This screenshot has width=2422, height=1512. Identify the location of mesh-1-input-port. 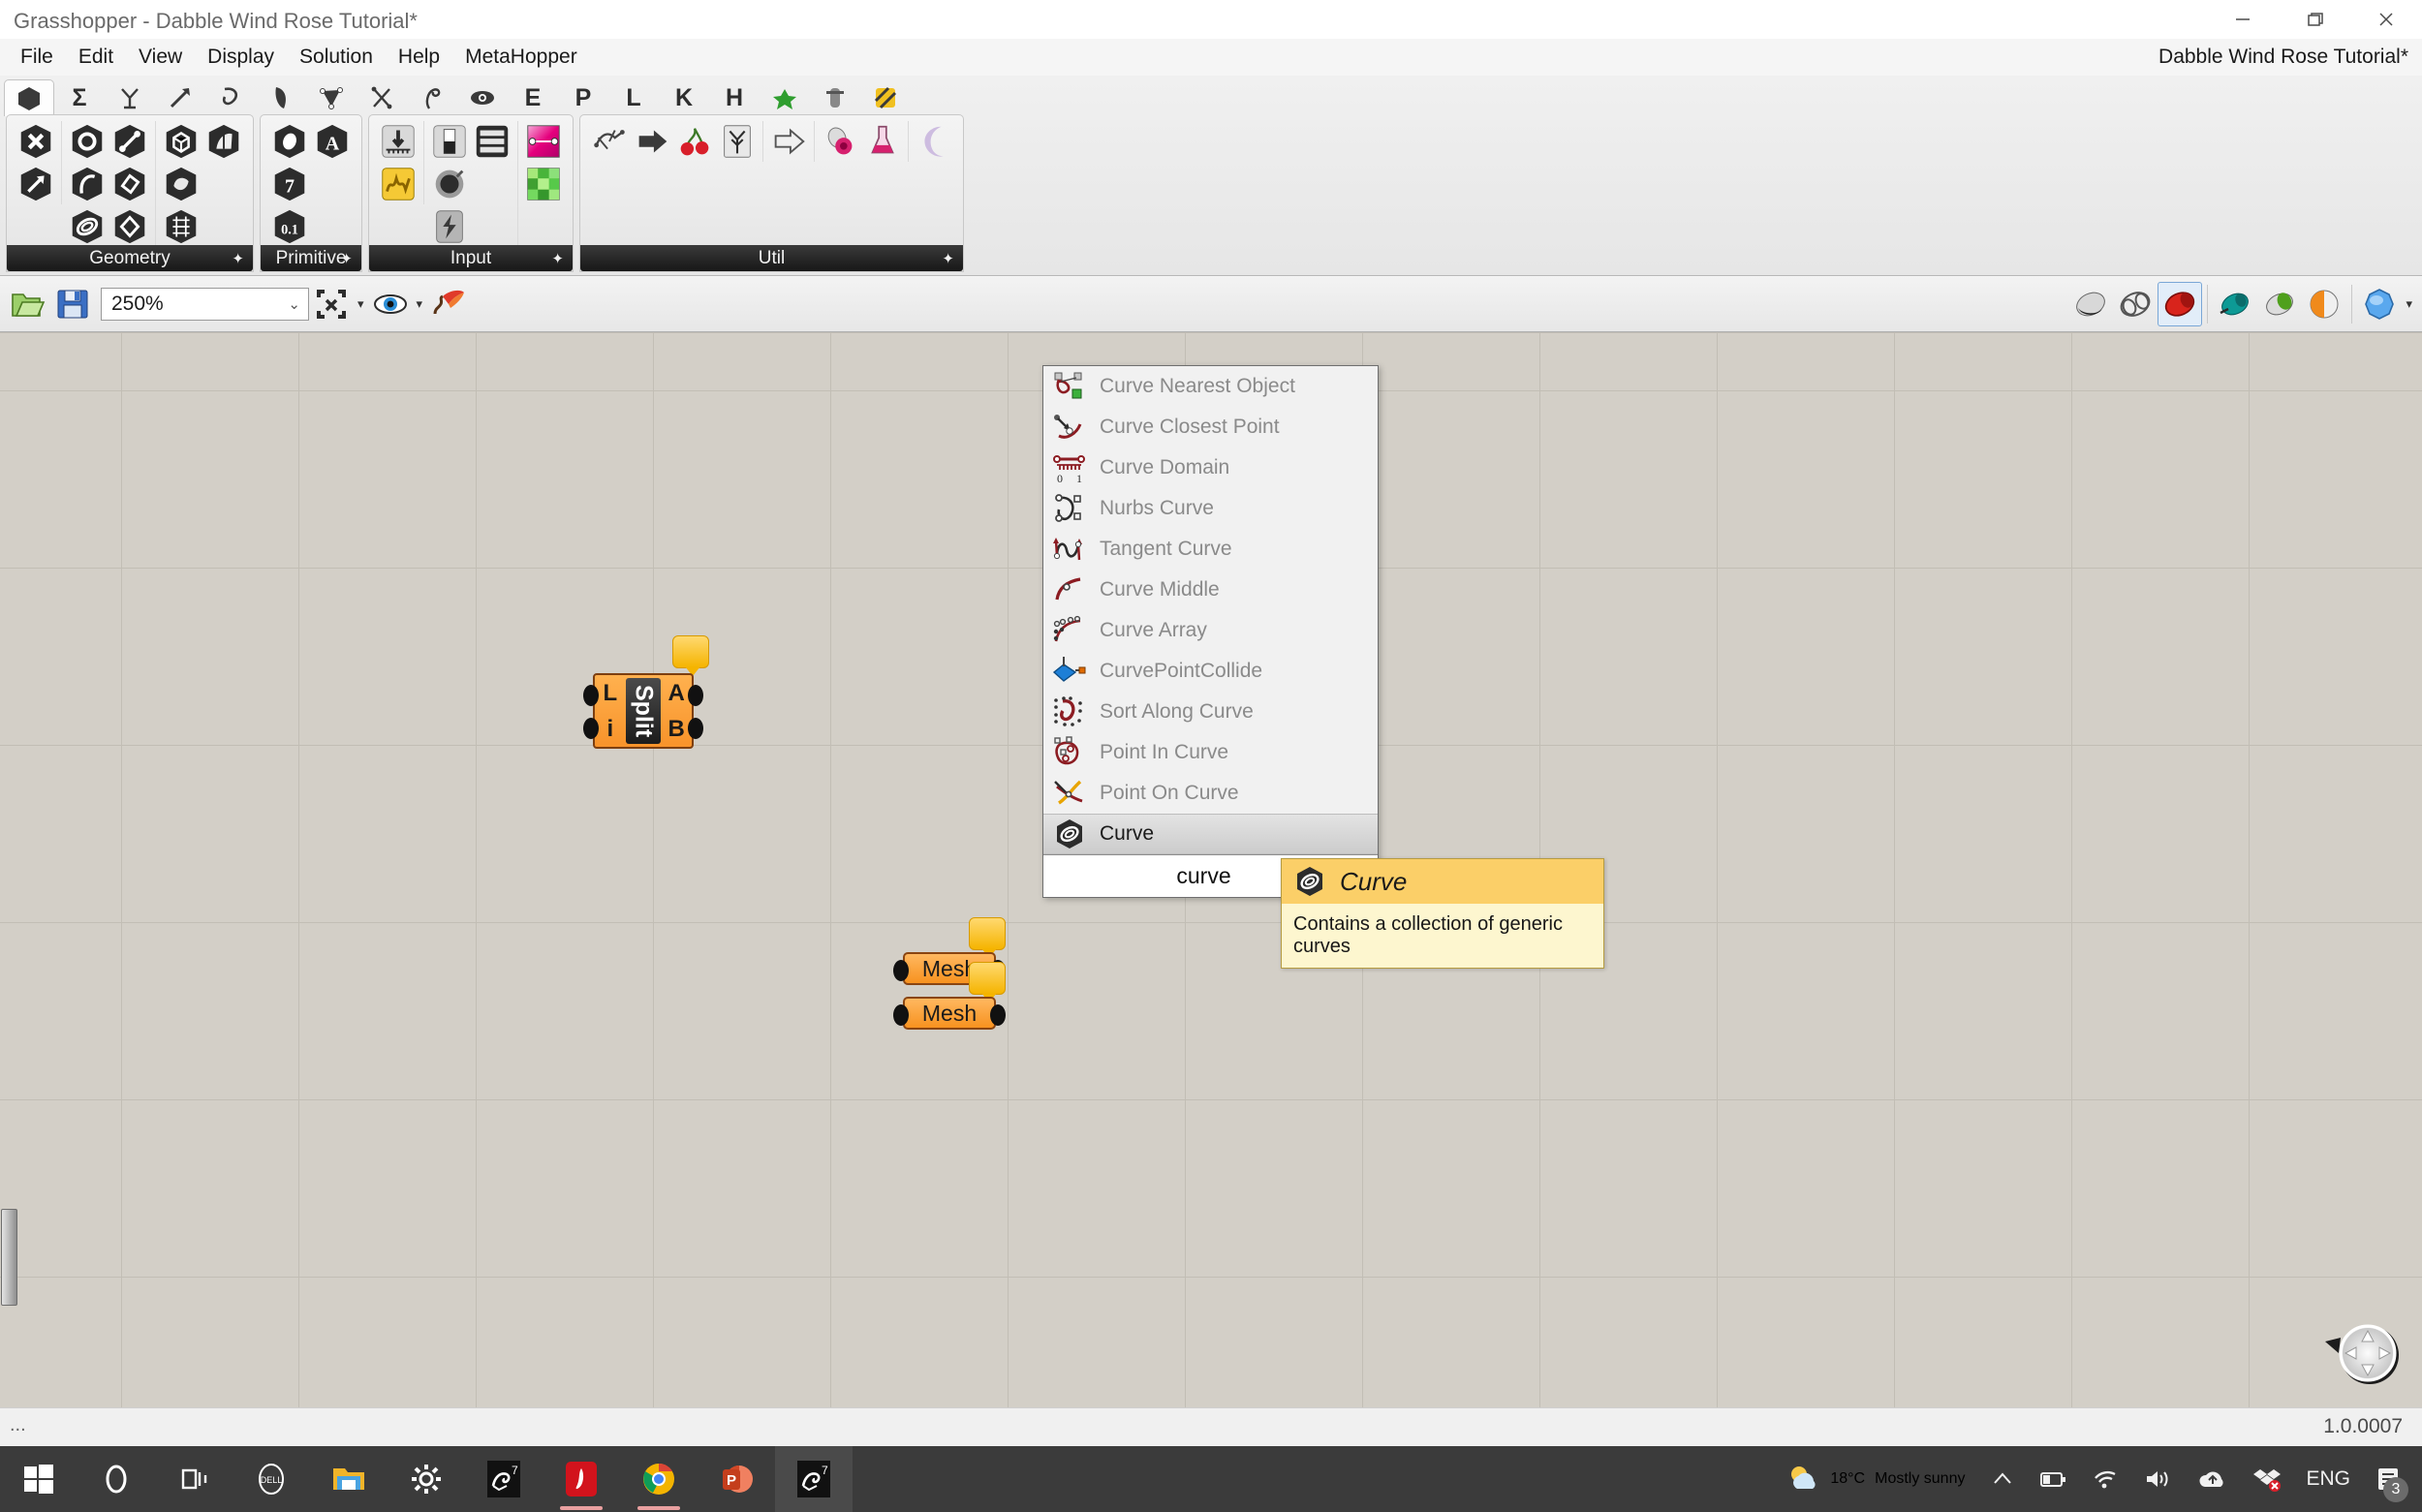
(901, 970).